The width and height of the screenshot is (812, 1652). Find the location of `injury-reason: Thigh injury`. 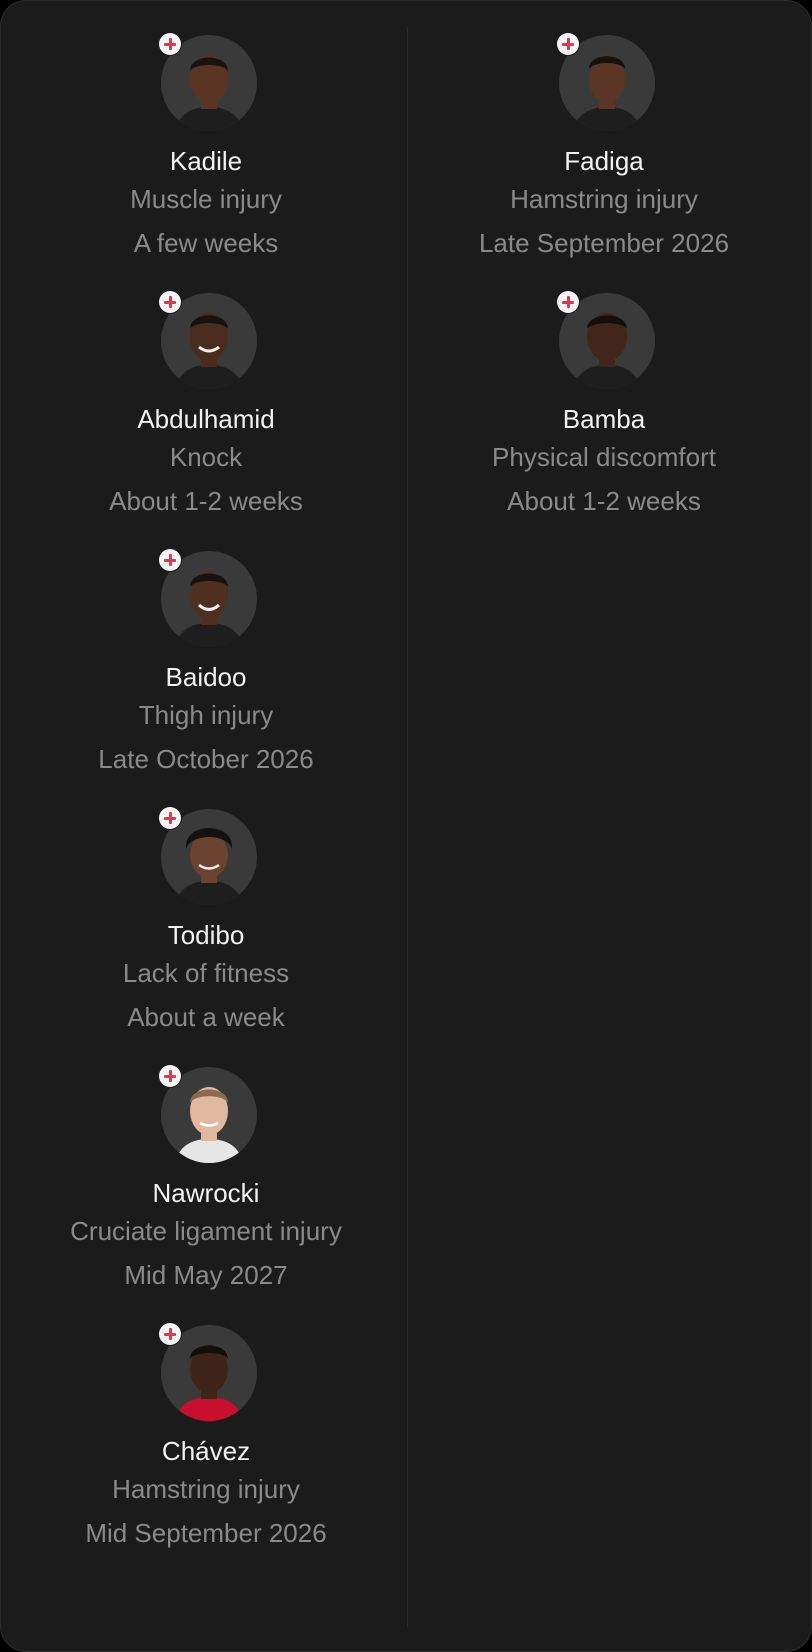

injury-reason: Thigh injury is located at coordinates (206, 715).